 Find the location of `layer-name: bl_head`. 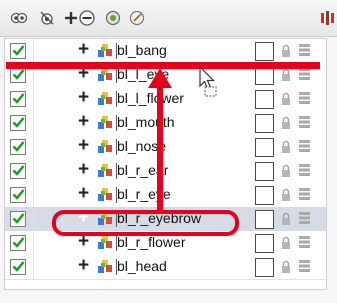

layer-name: bl_head is located at coordinates (142, 266).